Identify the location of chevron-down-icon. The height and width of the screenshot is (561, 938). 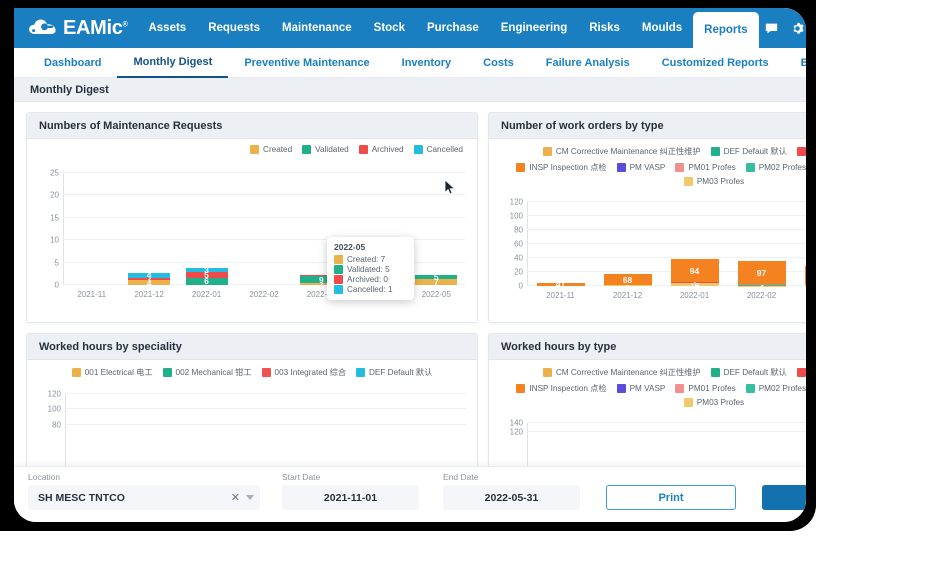
(250, 497).